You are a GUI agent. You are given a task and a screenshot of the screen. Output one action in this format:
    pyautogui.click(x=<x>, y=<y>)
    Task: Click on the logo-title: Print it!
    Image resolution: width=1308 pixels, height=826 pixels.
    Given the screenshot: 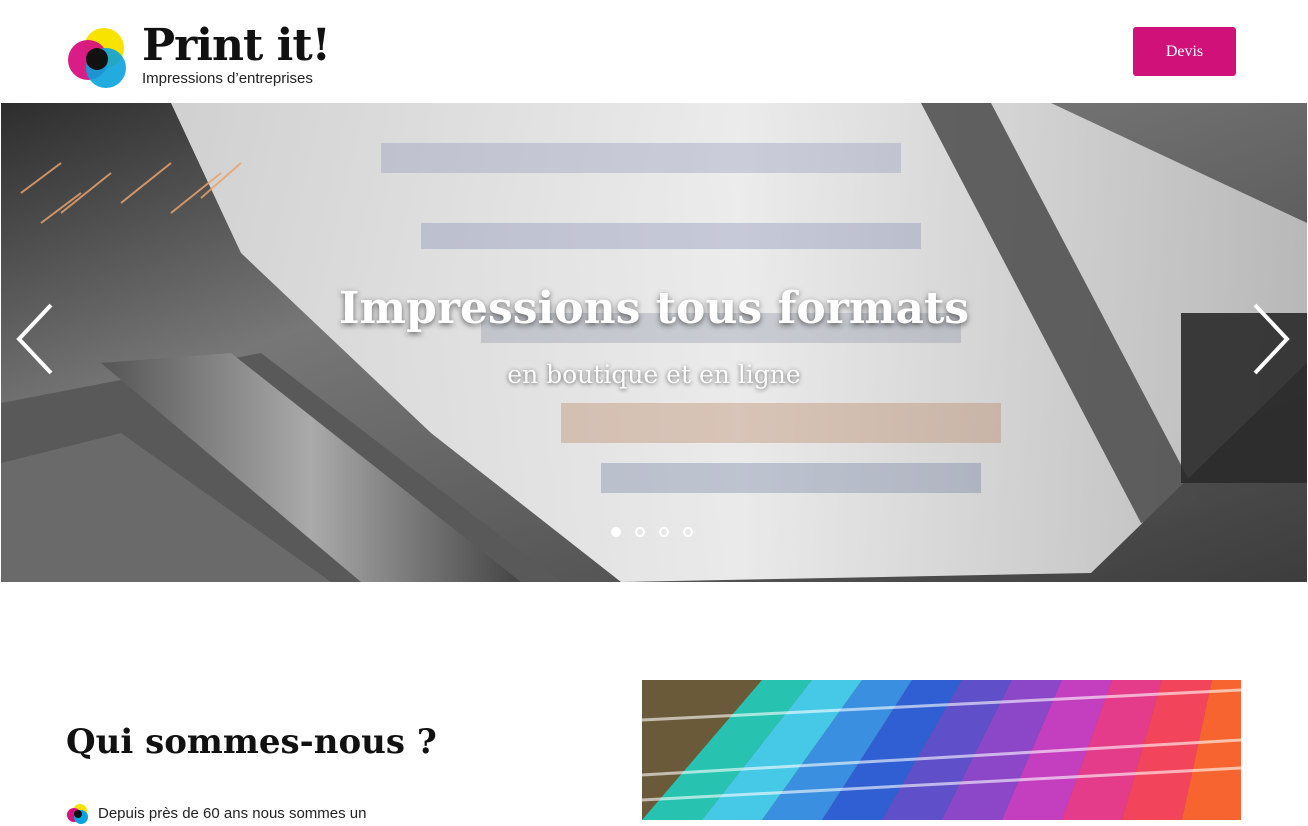 What is the action you would take?
    pyautogui.click(x=236, y=45)
    